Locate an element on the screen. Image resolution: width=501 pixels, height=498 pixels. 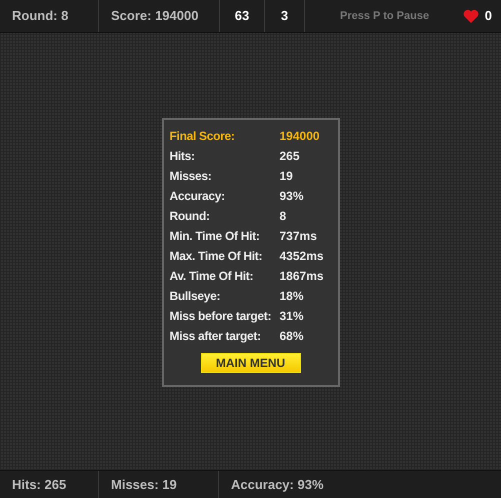
stat-label: Accuracy: is located at coordinates (198, 196).